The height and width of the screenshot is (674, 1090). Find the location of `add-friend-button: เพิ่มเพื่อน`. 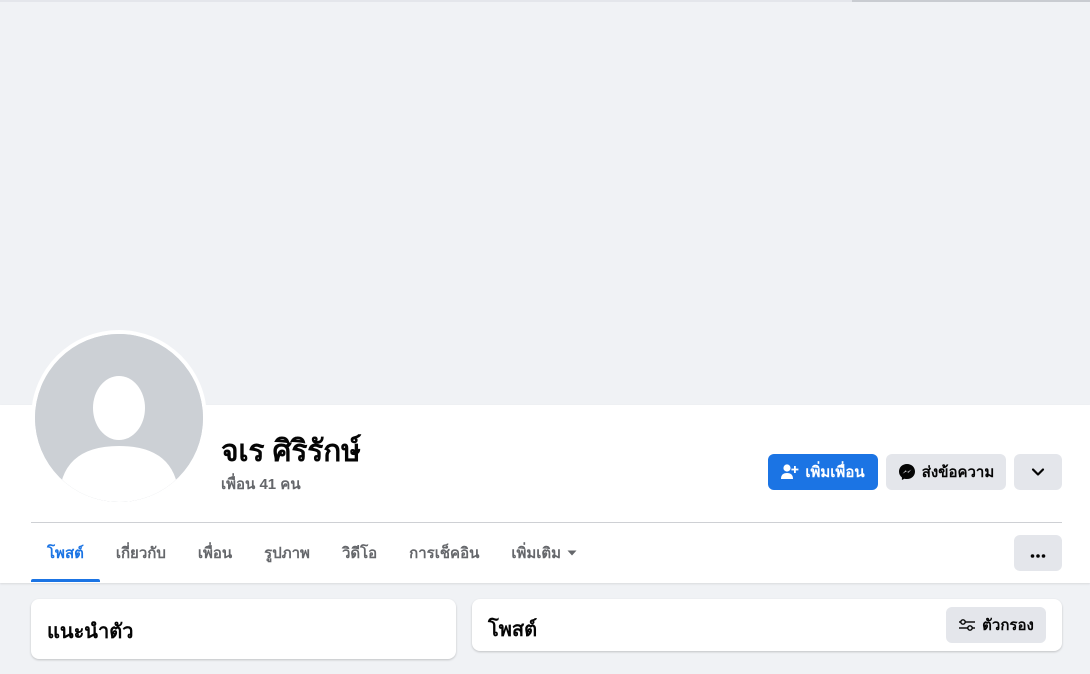

add-friend-button: เพิ่มเพื่อน is located at coordinates (823, 472).